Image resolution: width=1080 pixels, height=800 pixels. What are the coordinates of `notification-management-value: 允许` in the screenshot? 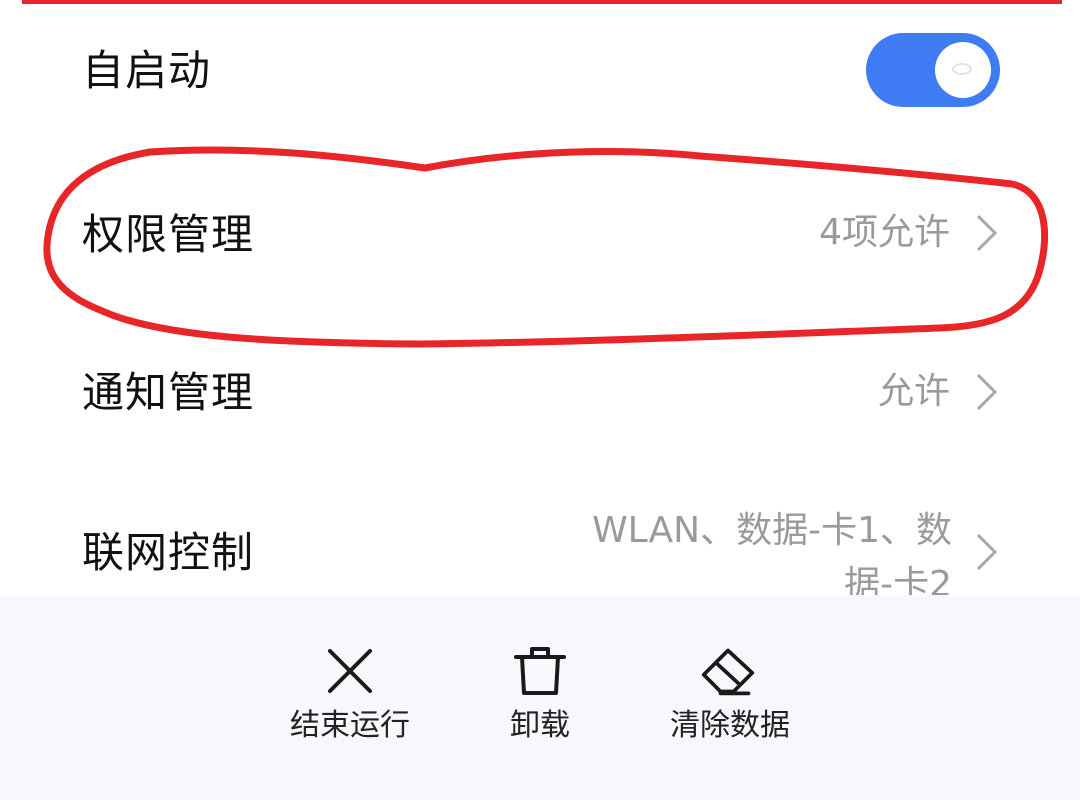 It's located at (913, 391).